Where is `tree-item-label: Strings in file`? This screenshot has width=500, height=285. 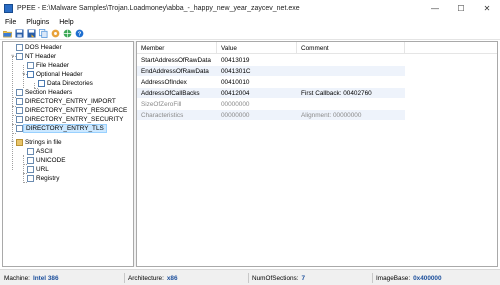 tree-item-label: Strings in file is located at coordinates (43, 142).